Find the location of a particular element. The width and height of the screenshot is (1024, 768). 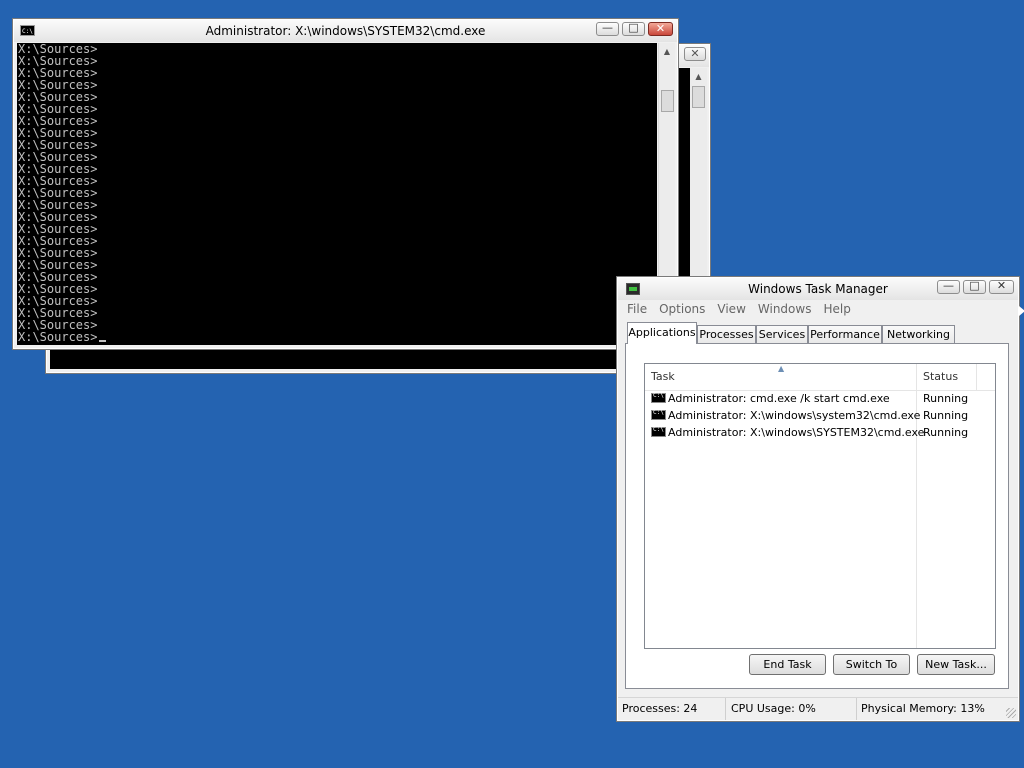

menu-windows: Windows is located at coordinates (786, 309).